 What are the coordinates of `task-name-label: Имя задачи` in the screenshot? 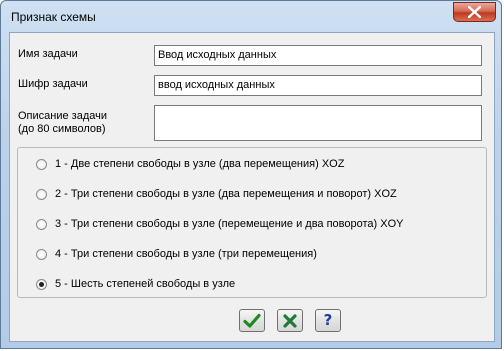 It's located at (48, 54).